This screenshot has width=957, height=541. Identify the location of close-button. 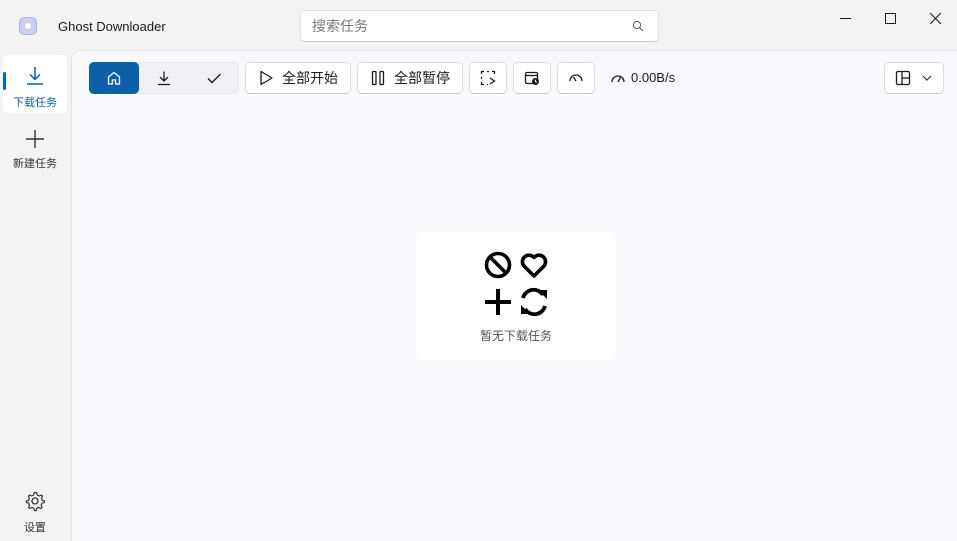
(935, 18).